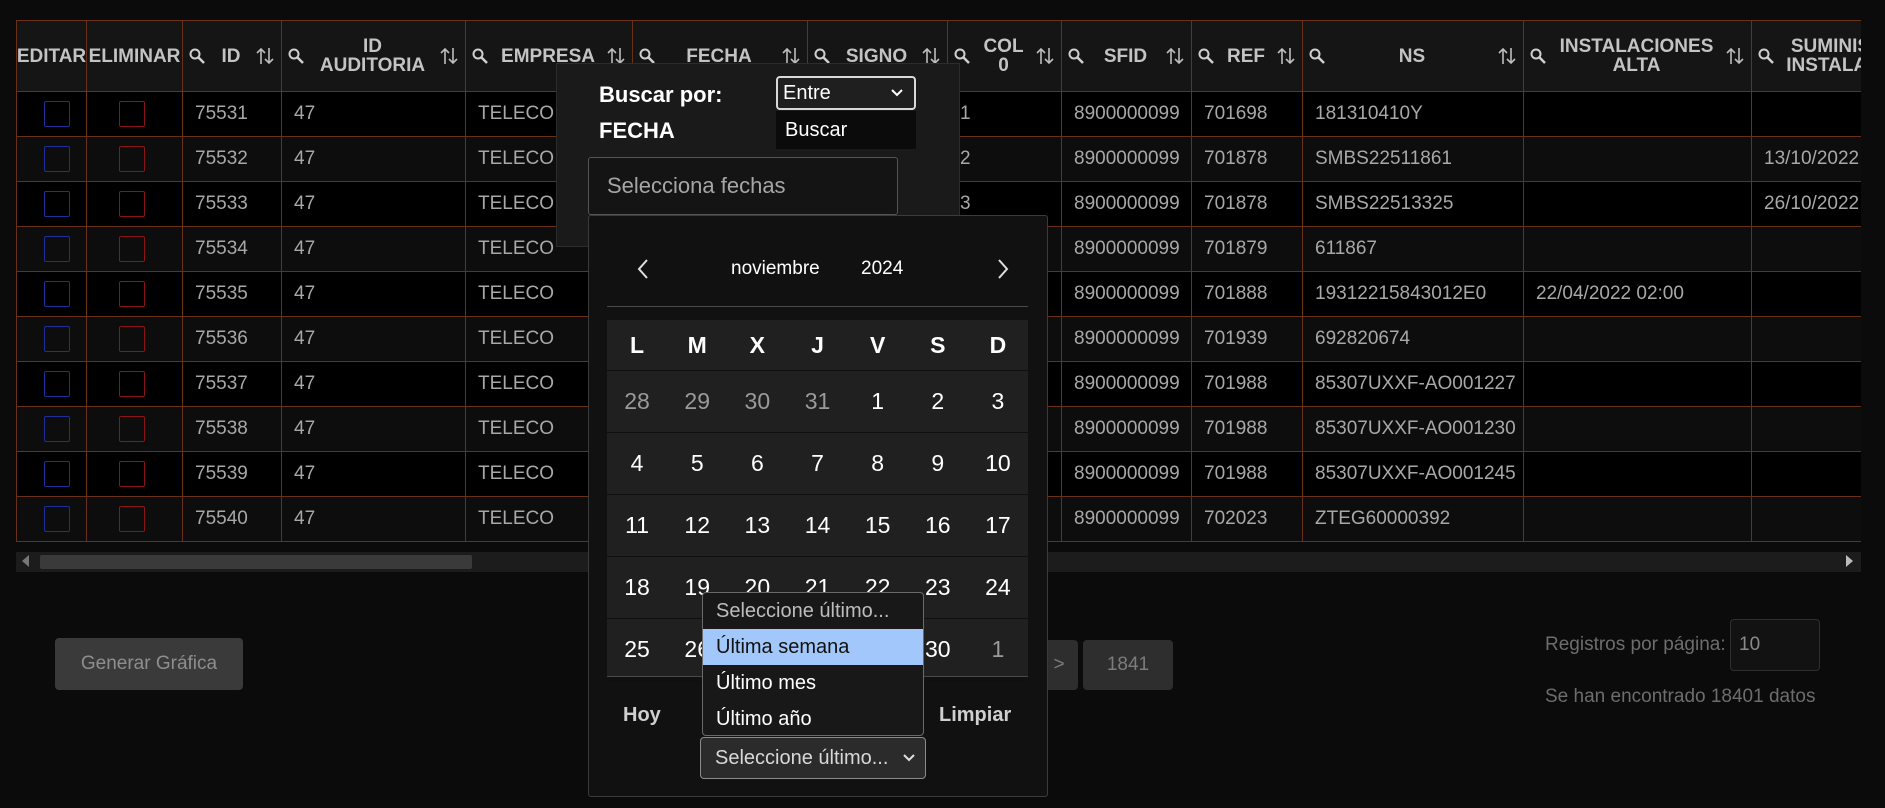 This screenshot has width=1885, height=808. I want to click on column-header: NS, so click(1413, 56).